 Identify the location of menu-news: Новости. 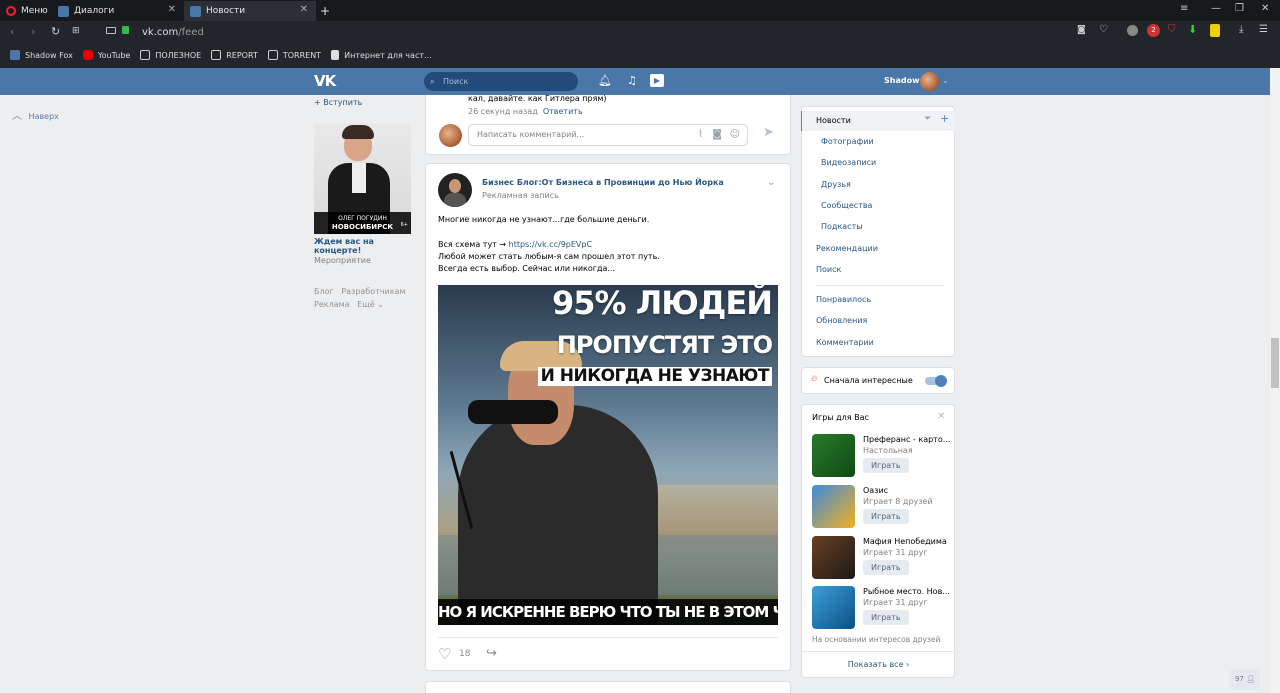
(833, 120).